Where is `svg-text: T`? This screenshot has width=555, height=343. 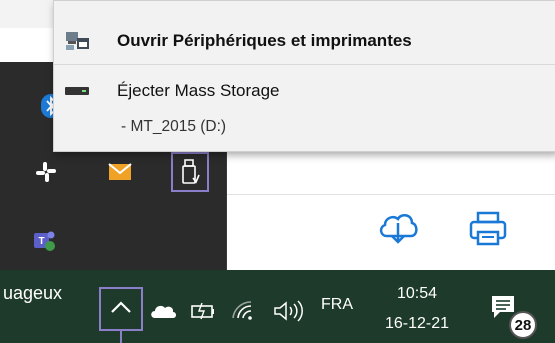 svg-text: T is located at coordinates (41, 241).